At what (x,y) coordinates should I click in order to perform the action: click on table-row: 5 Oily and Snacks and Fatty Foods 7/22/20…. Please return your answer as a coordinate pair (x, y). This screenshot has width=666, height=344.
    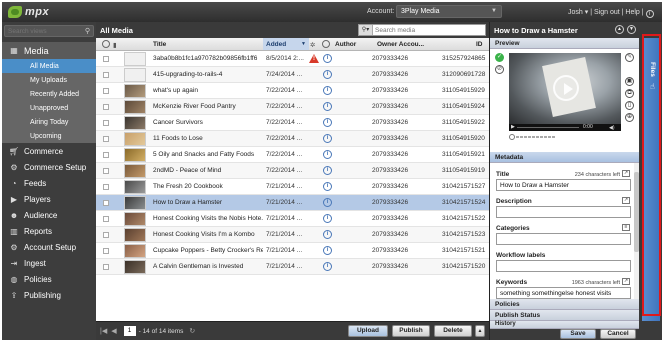
    Looking at the image, I should click on (292, 155).